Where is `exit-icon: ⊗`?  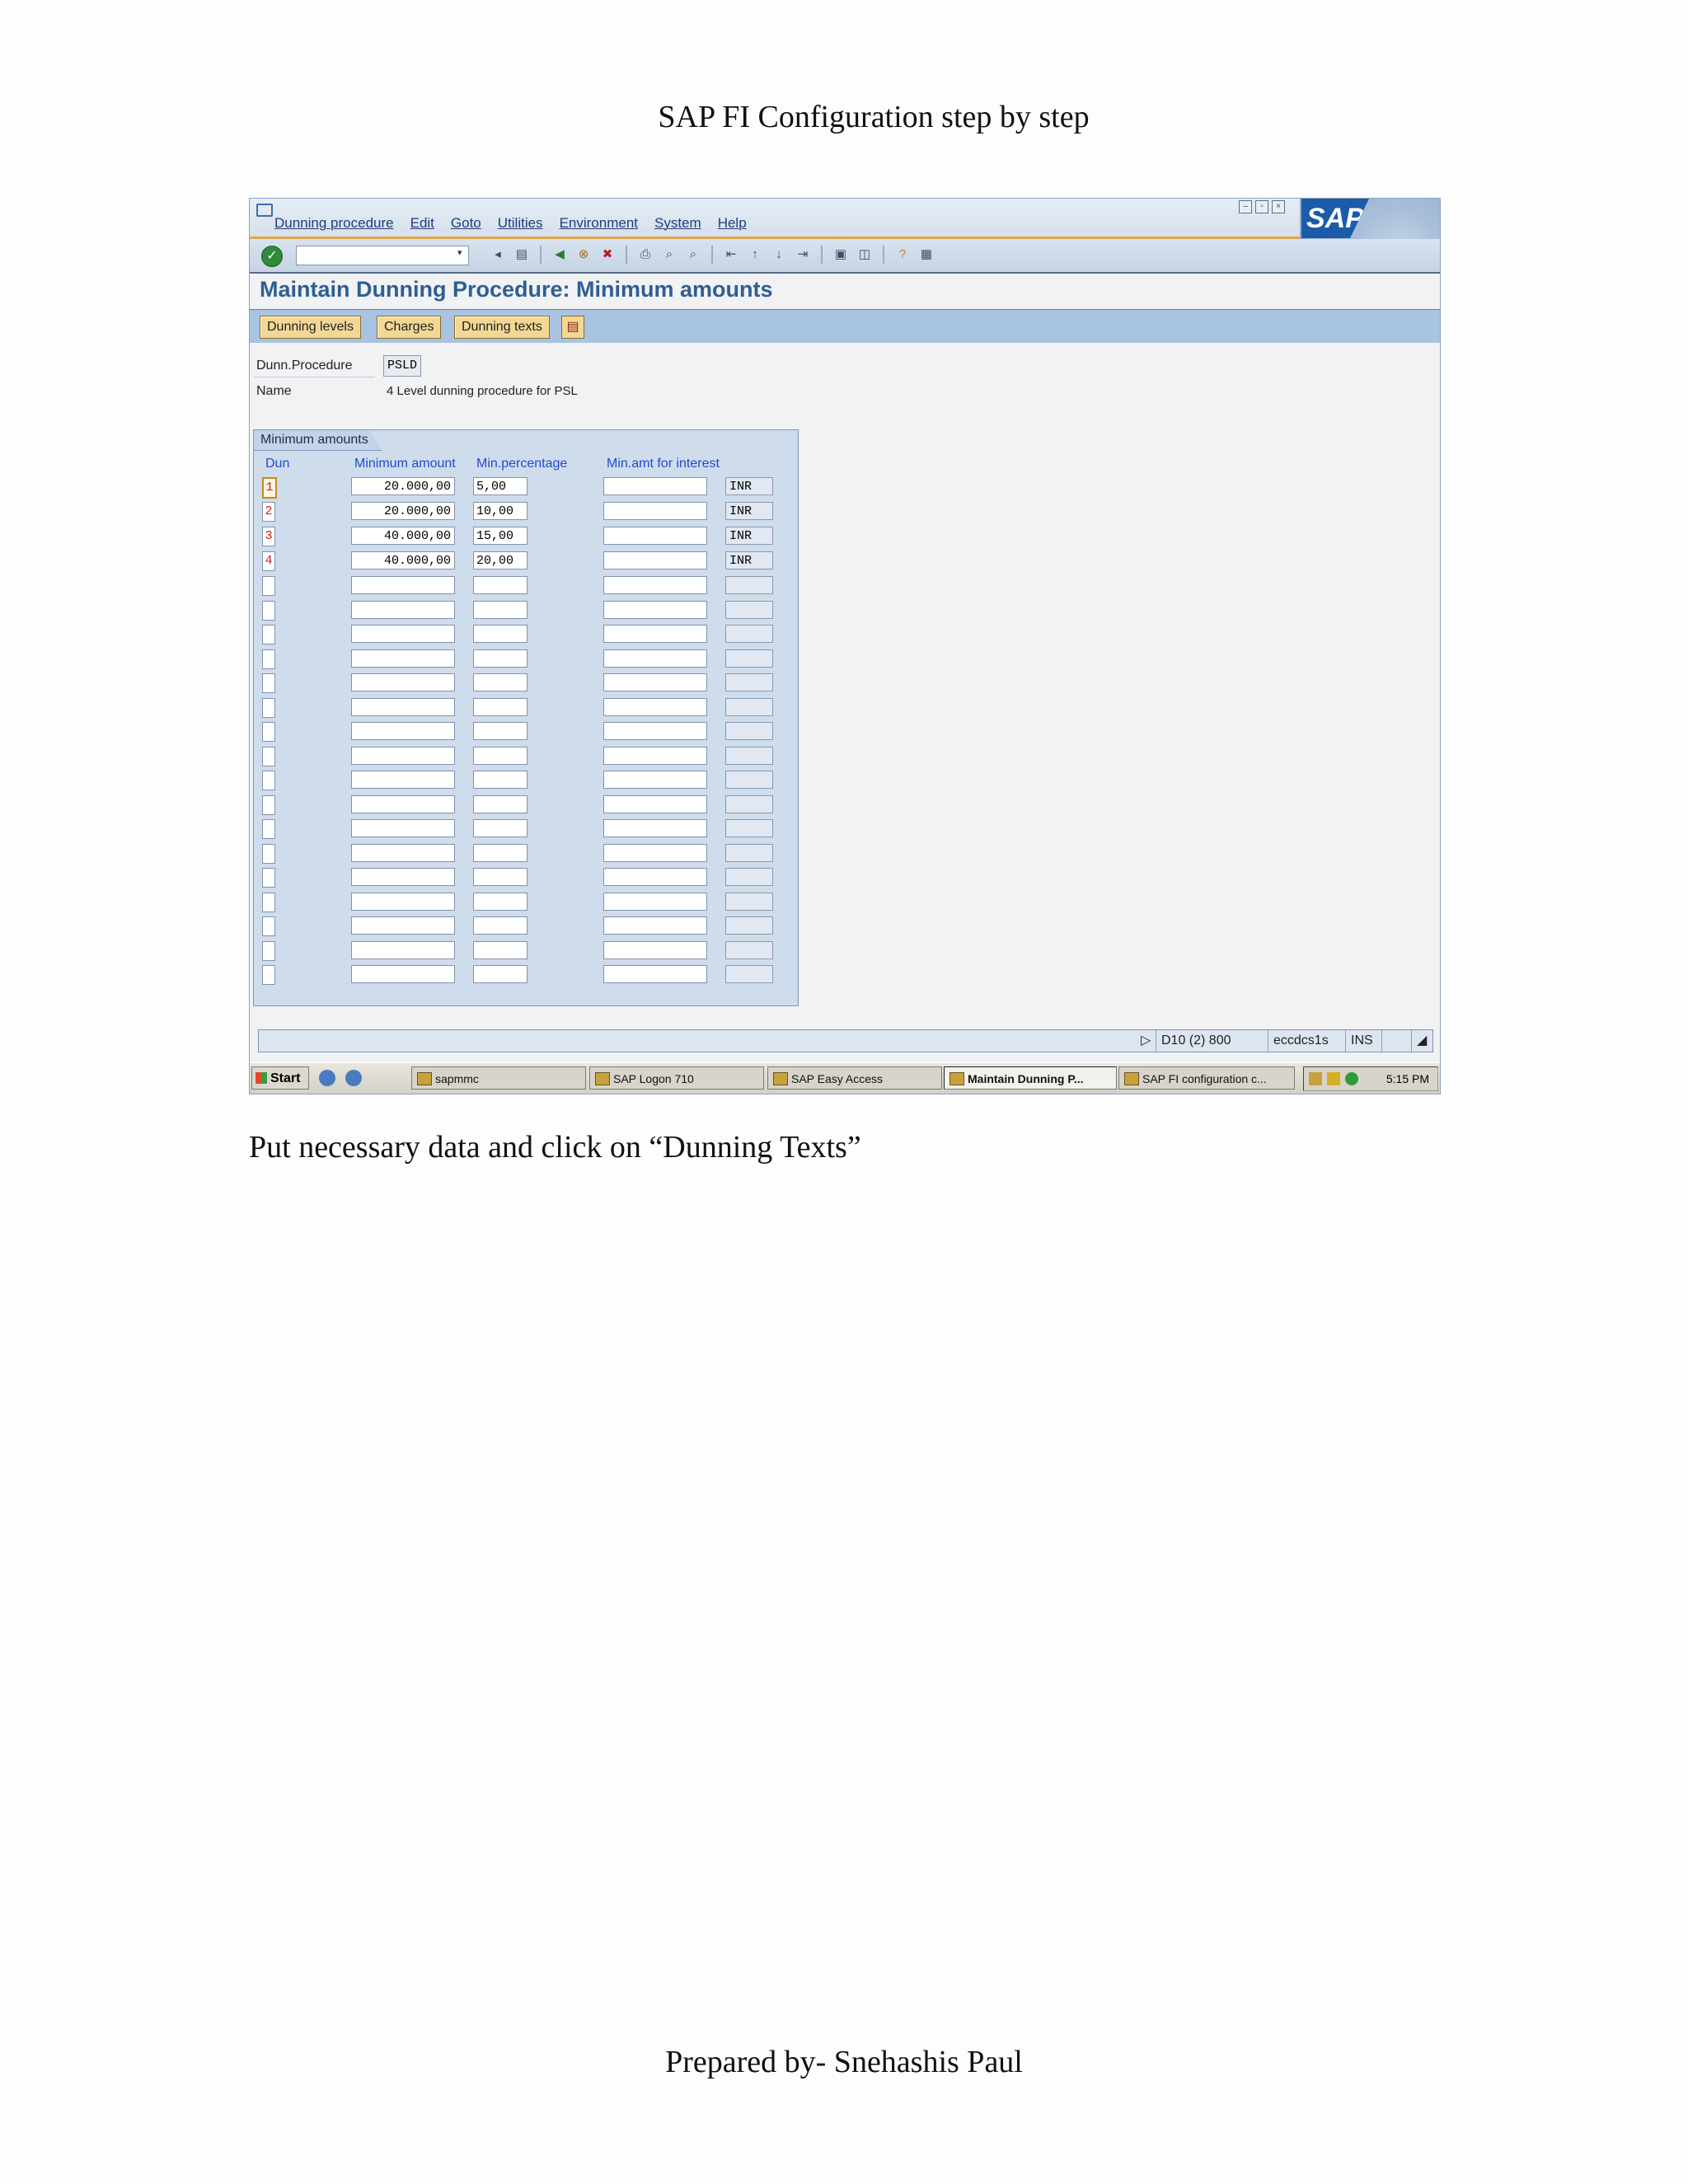 exit-icon: ⊗ is located at coordinates (583, 255).